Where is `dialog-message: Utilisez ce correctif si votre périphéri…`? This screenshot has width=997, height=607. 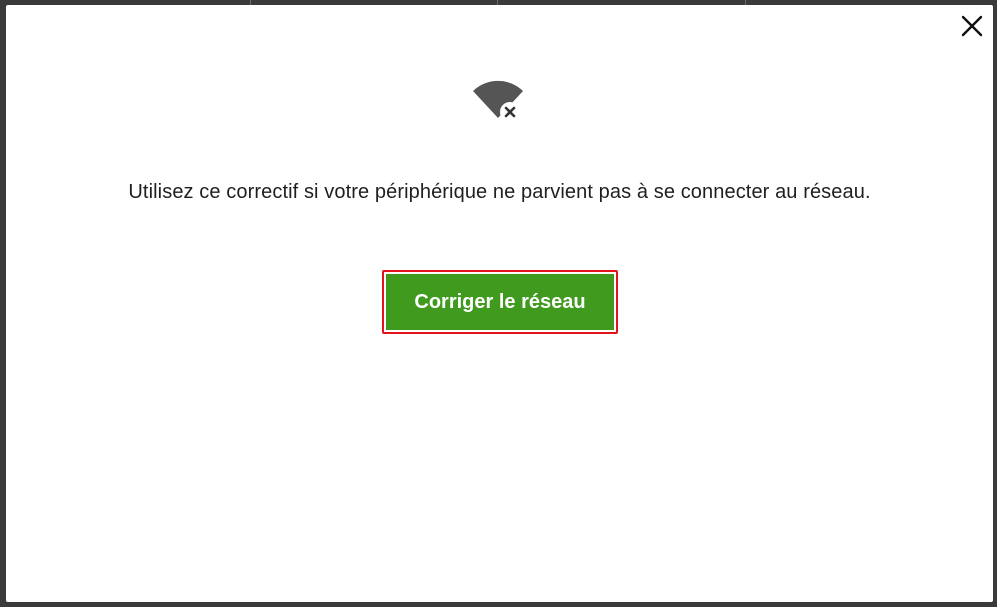
dialog-message: Utilisez ce correctif si votre périphéri… is located at coordinates (499, 192).